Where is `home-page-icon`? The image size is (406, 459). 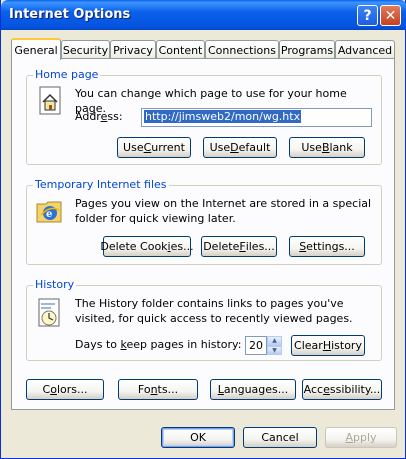 home-page-icon is located at coordinates (50, 100).